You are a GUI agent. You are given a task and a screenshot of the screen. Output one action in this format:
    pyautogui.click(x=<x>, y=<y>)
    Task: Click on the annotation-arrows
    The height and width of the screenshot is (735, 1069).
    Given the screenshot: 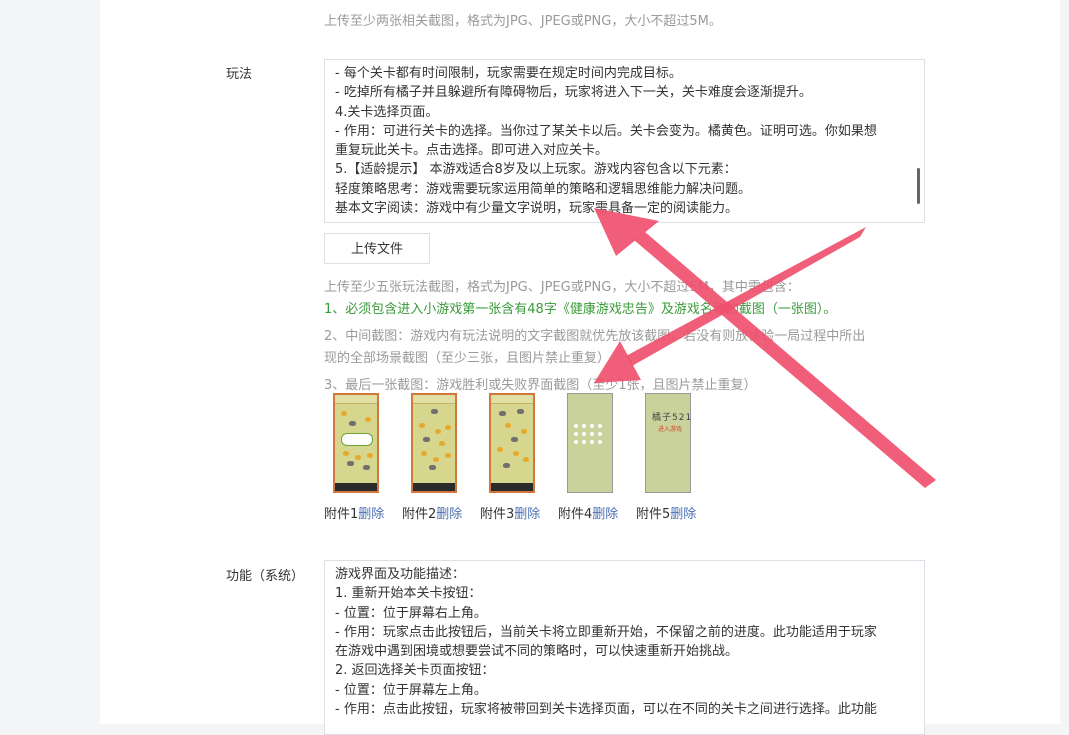 What is the action you would take?
    pyautogui.click(x=765, y=348)
    